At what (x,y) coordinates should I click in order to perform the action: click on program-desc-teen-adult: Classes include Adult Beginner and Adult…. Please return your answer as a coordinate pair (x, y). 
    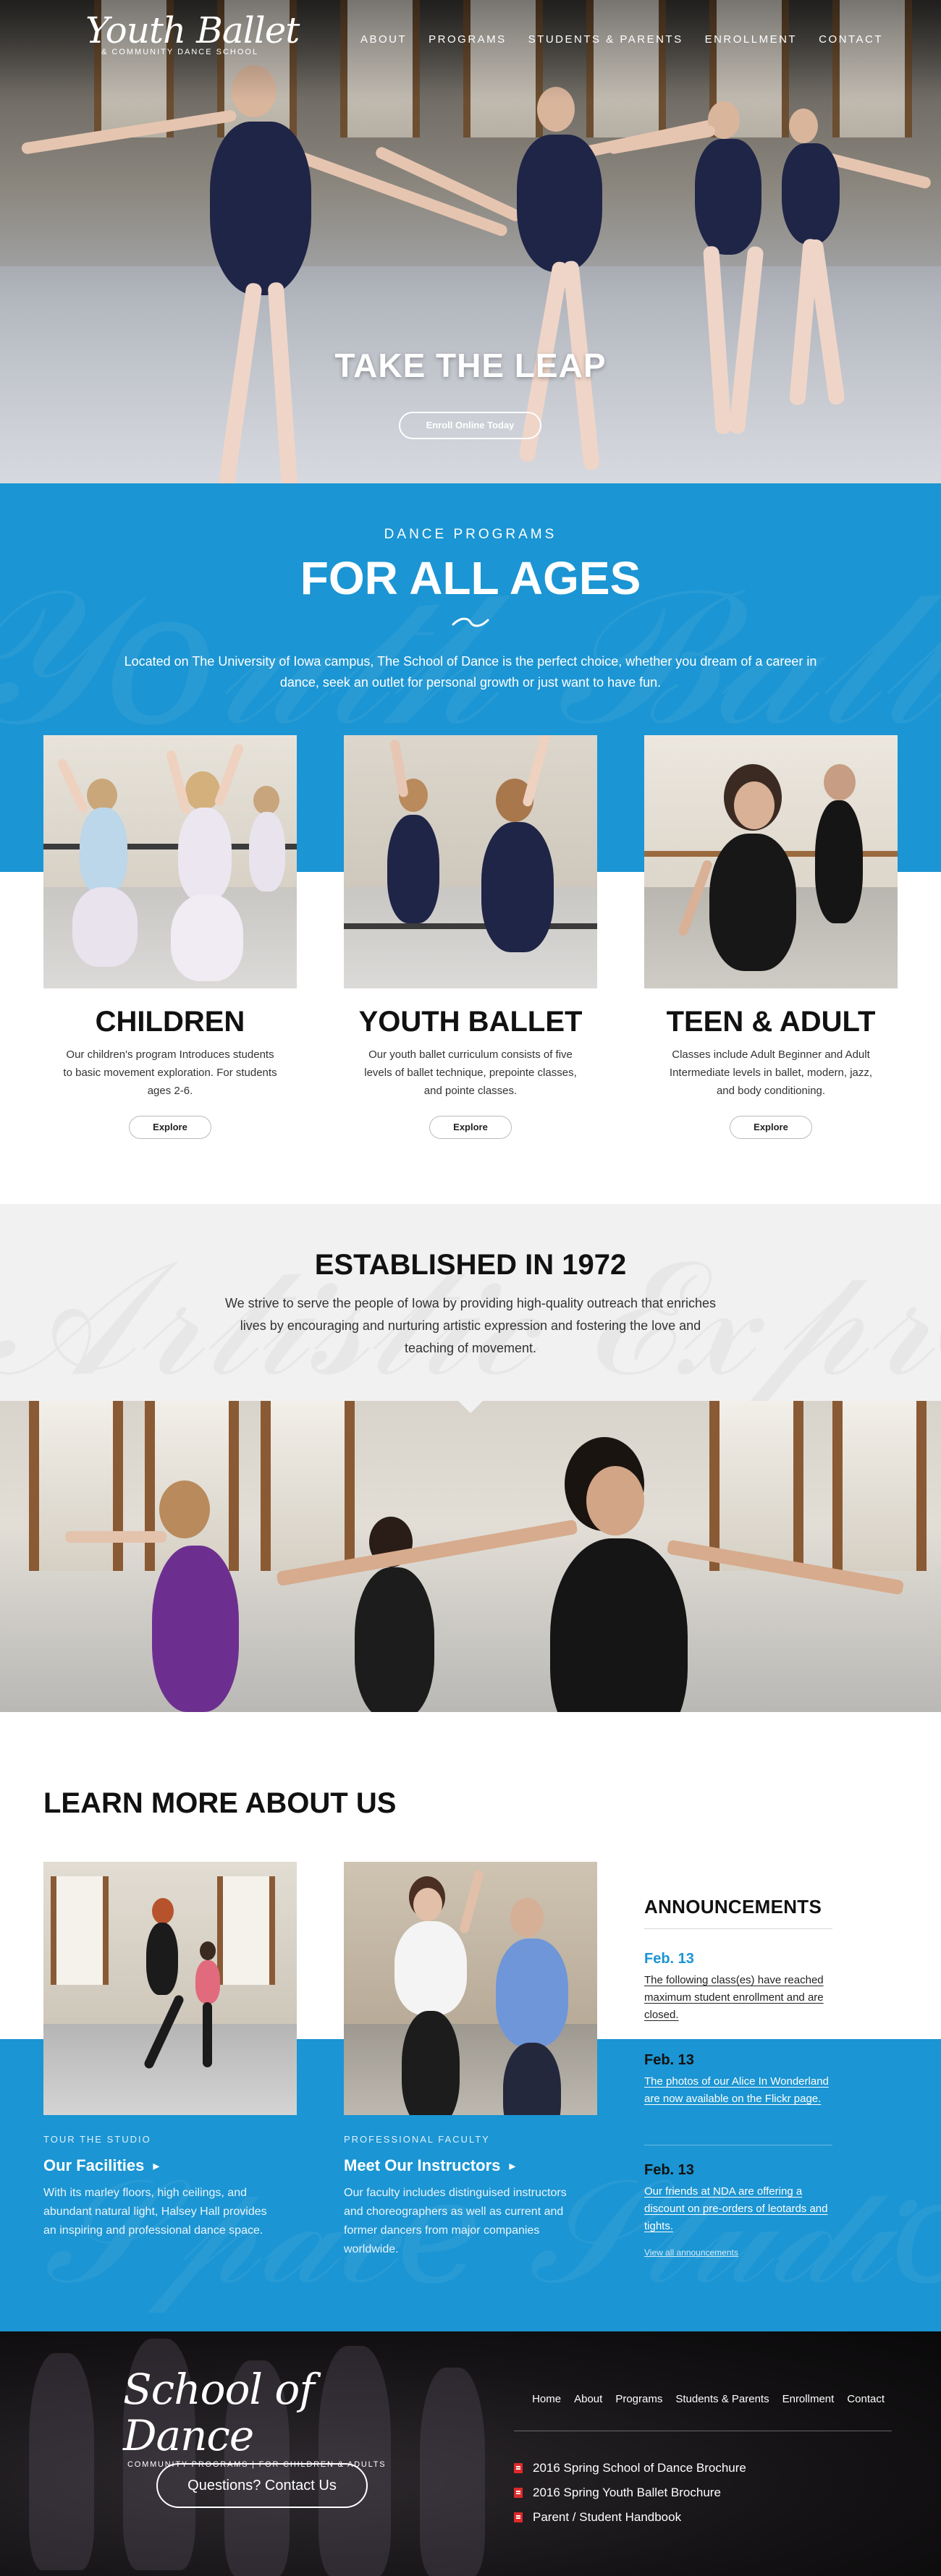
    Looking at the image, I should click on (771, 1072).